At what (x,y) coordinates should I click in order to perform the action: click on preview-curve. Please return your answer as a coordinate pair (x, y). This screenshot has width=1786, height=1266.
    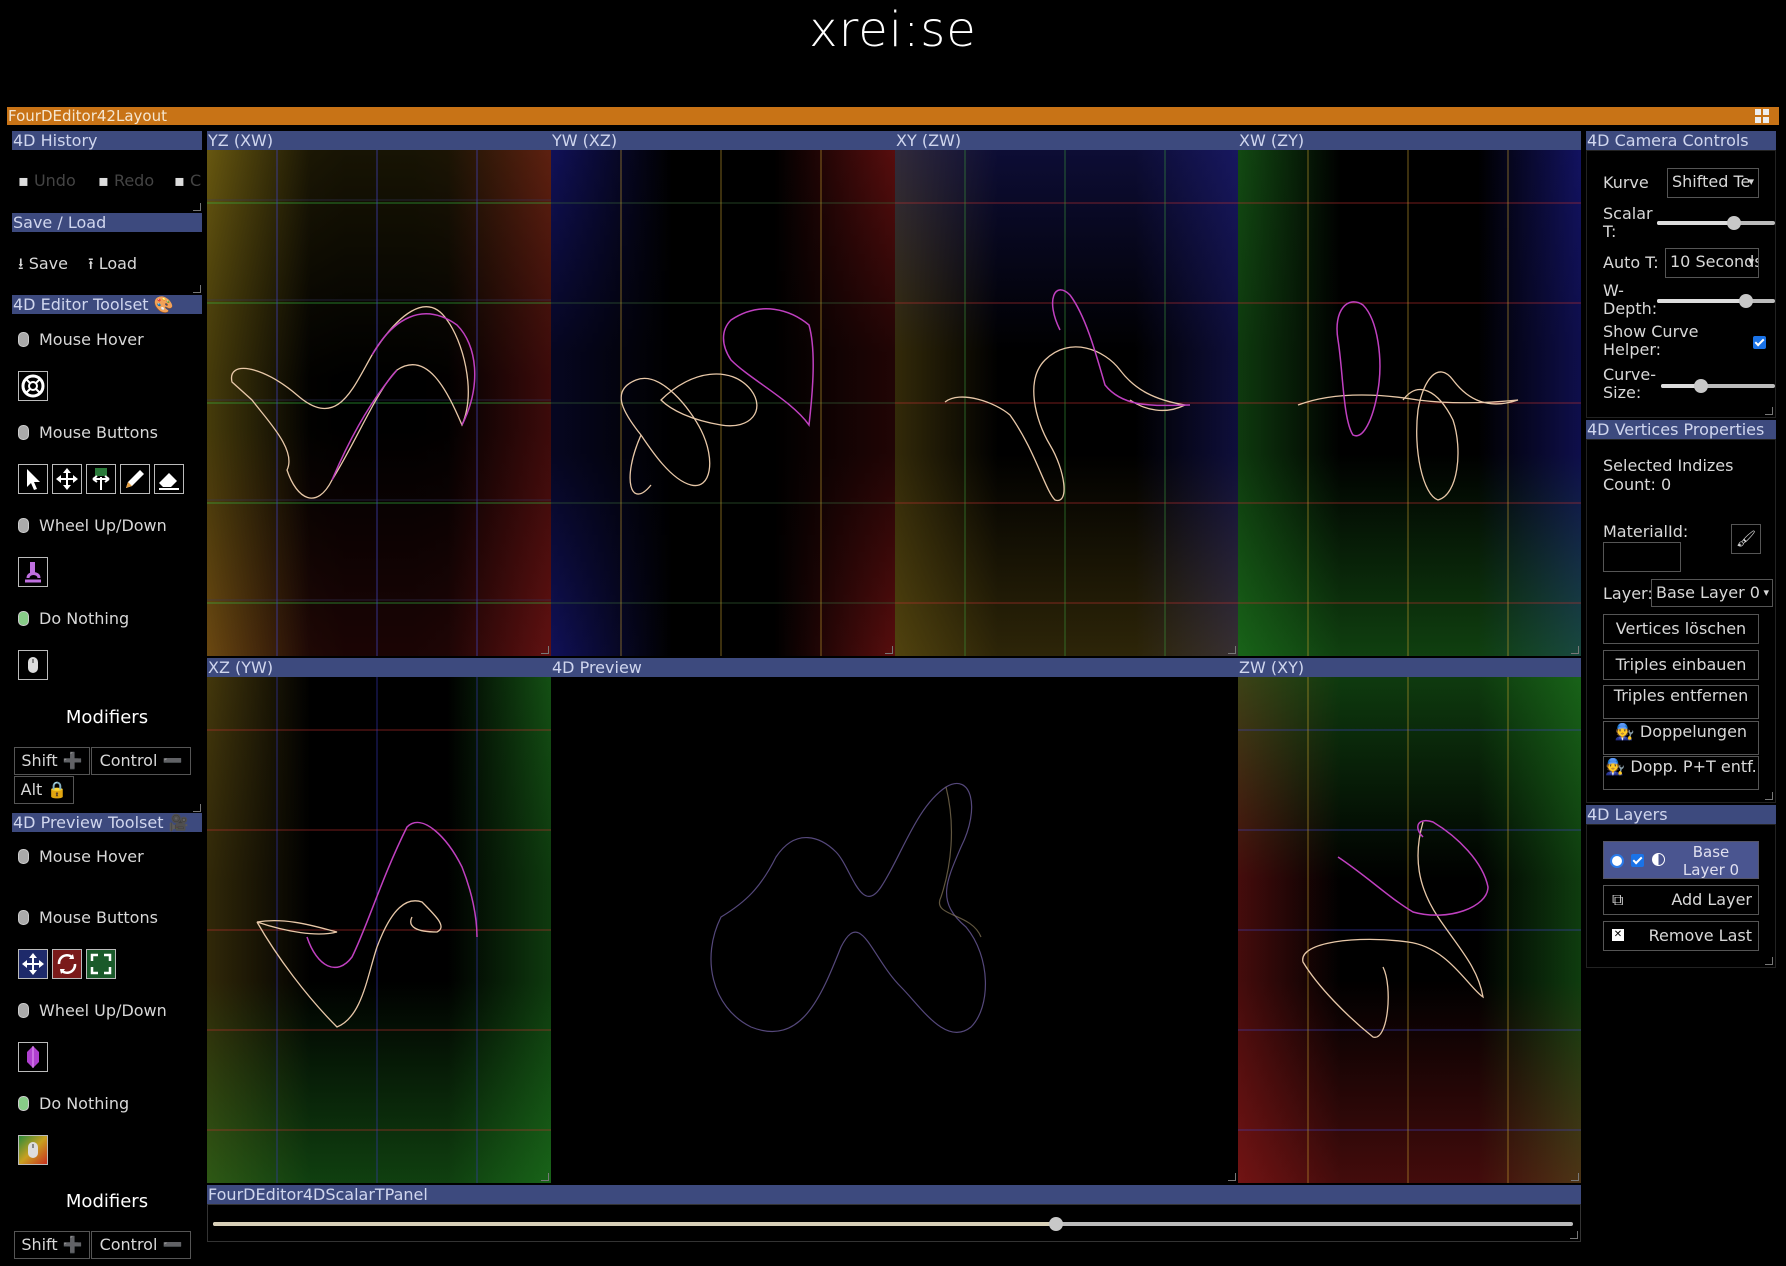
    Looking at the image, I should click on (848, 908).